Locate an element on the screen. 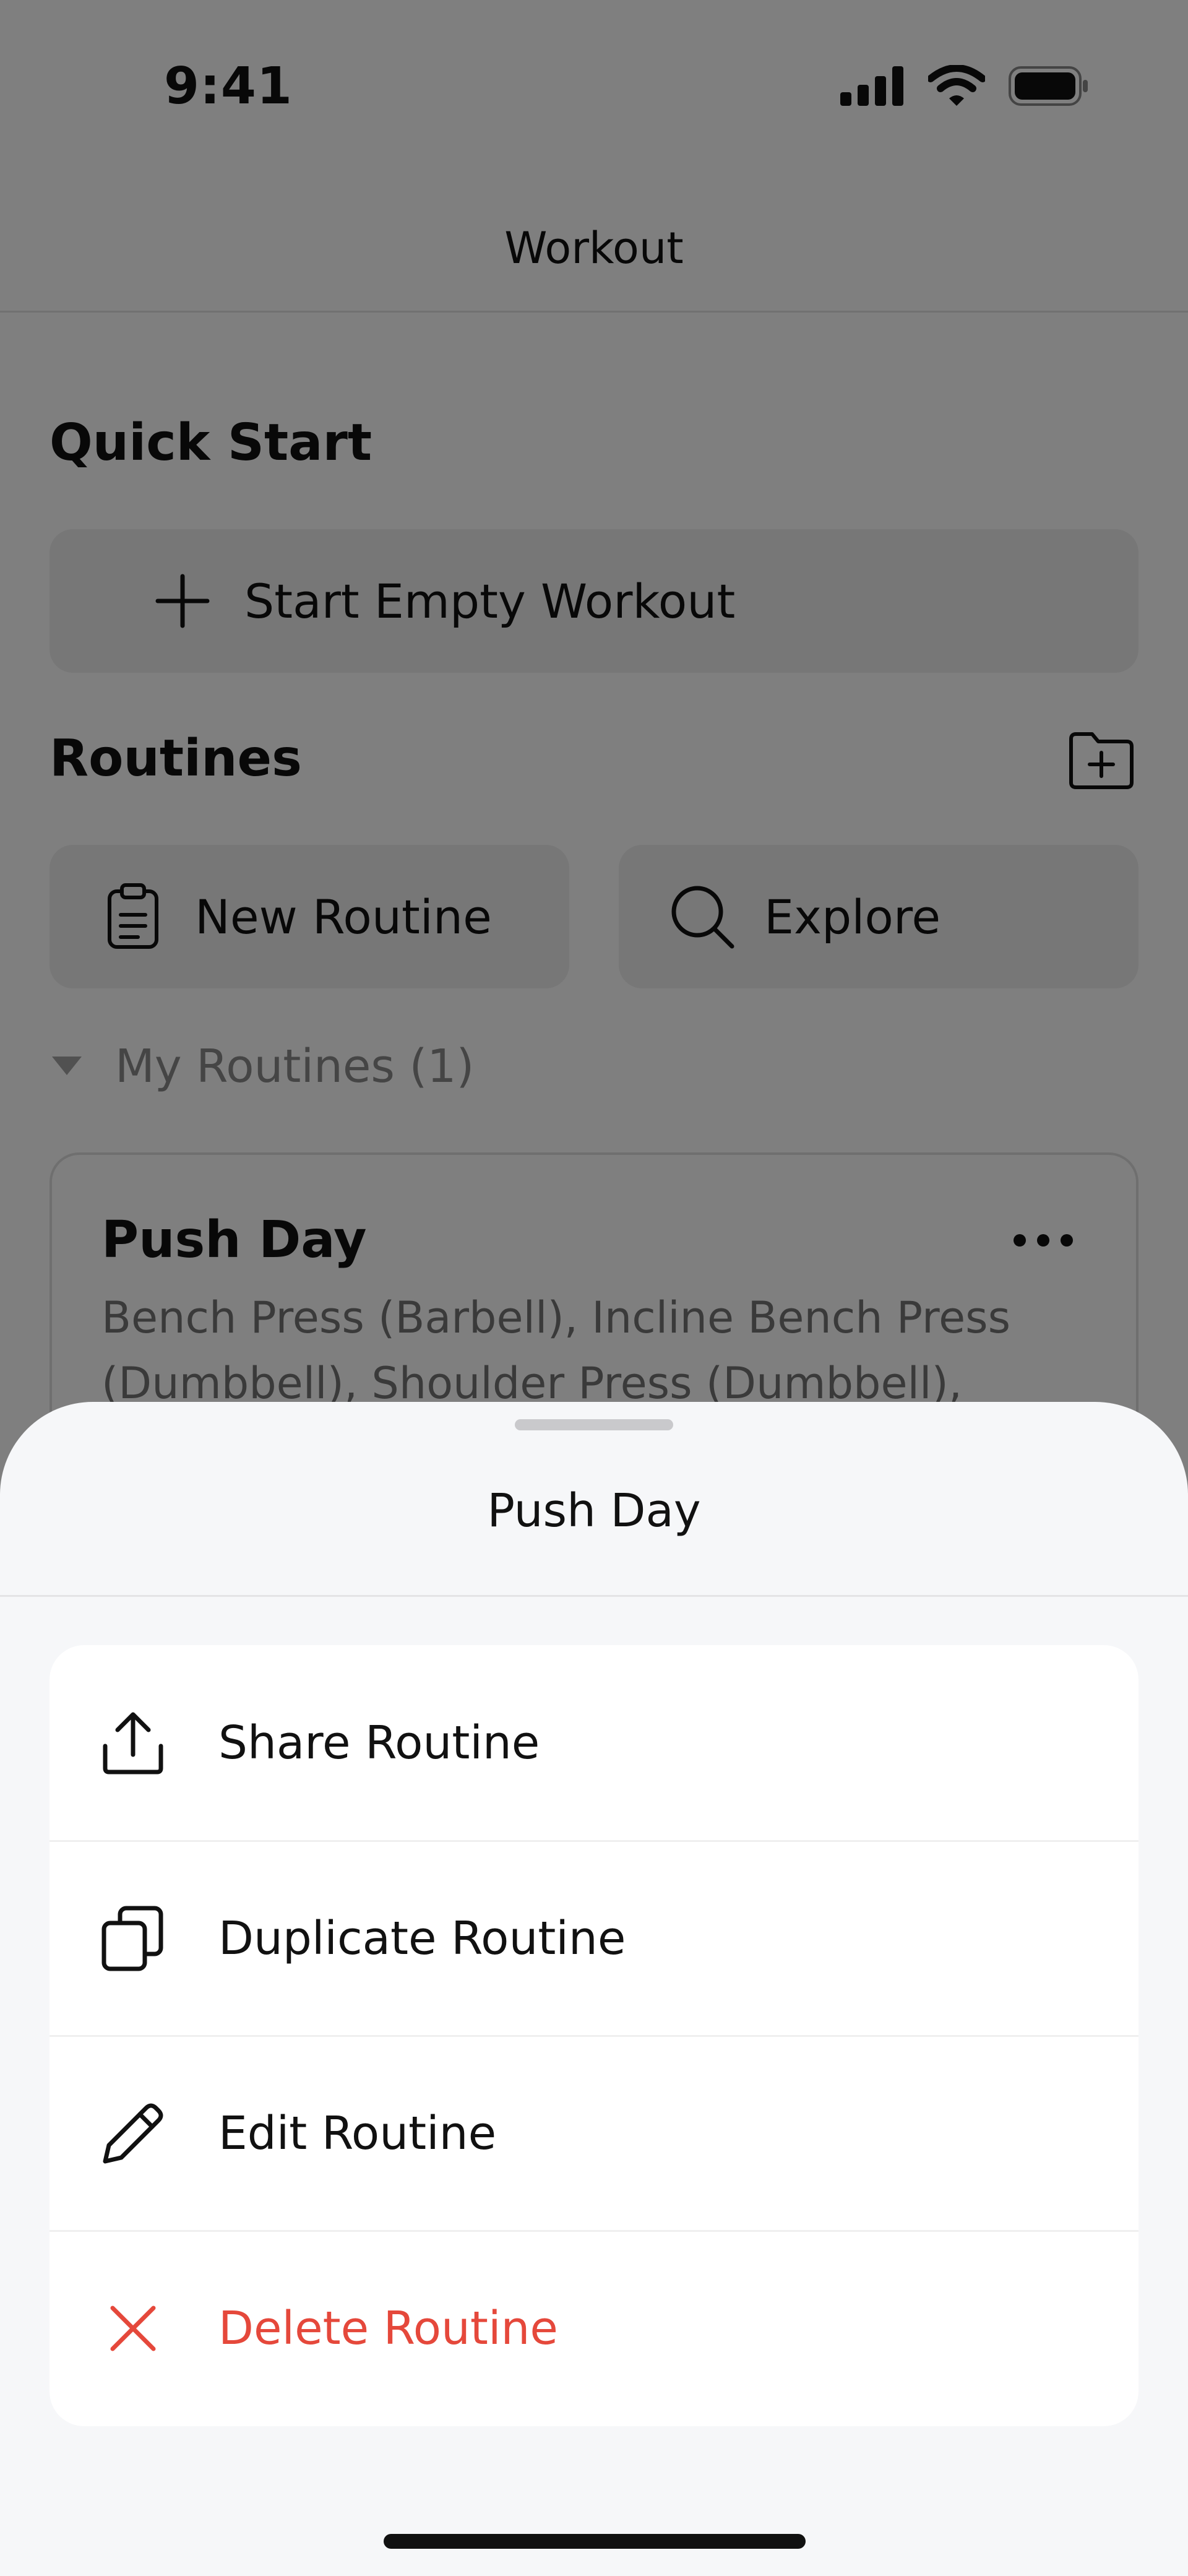  sheet-title: Push Day is located at coordinates (594, 1510).